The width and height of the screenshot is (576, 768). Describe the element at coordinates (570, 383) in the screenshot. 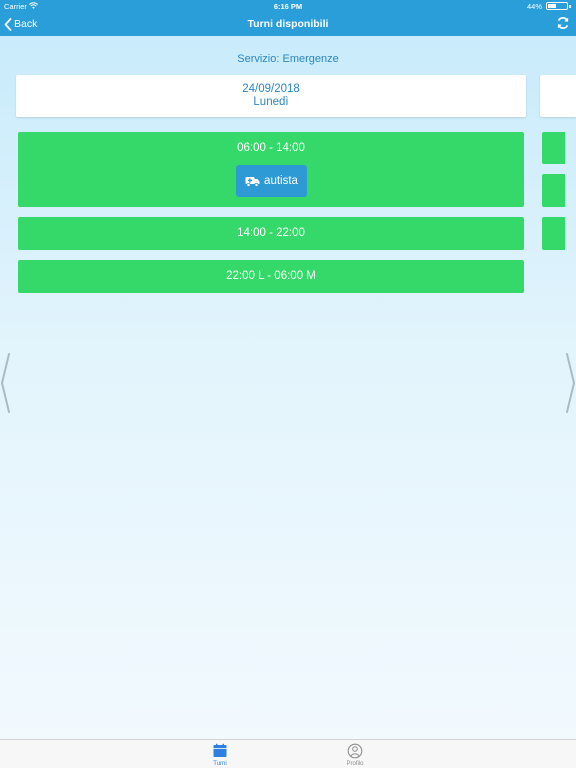

I see `next-day-arrow-icon` at that location.